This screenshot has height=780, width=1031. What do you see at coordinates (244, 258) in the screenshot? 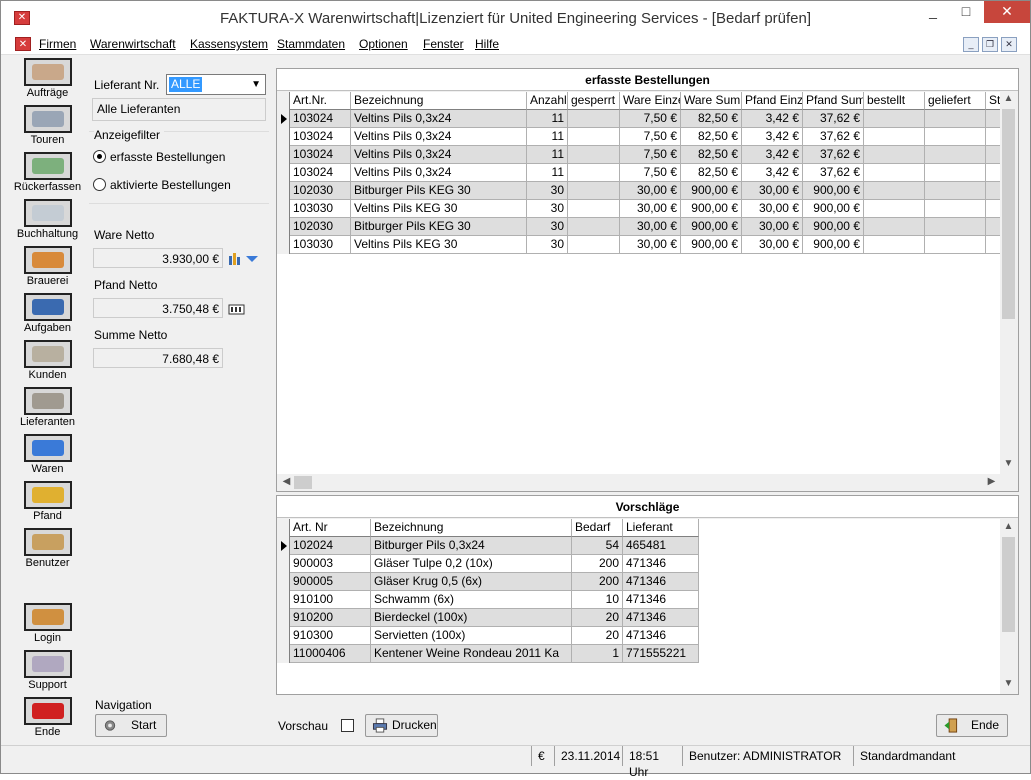
I see `goods-chart-icon` at bounding box center [244, 258].